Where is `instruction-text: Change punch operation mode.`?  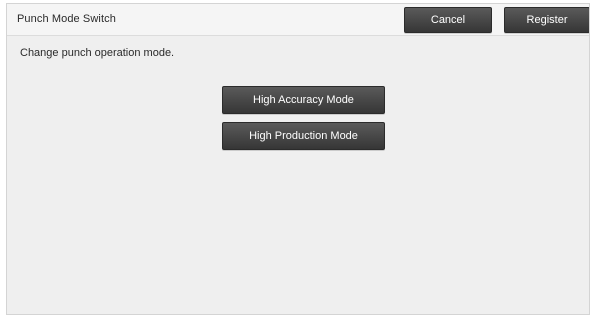 instruction-text: Change punch operation mode. is located at coordinates (97, 53).